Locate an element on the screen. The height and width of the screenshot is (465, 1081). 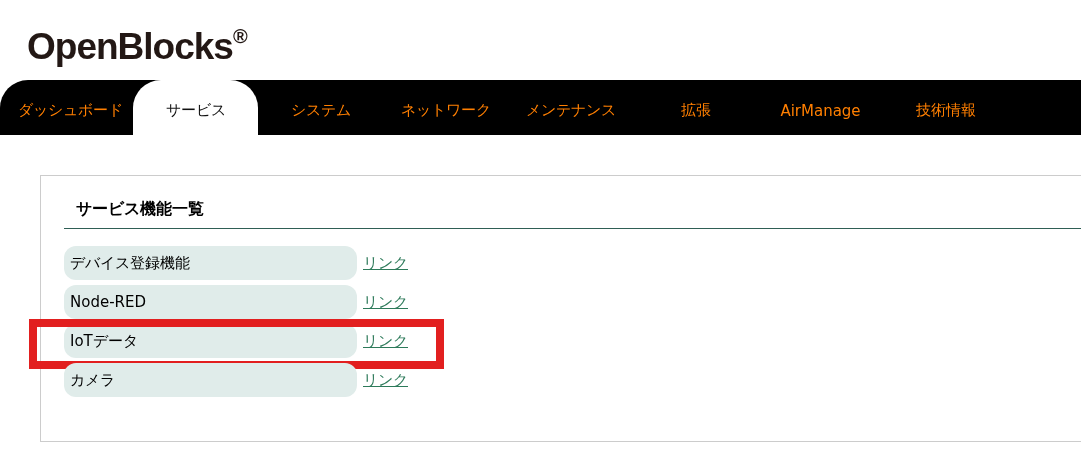
nav-tab: システム is located at coordinates (320, 107).